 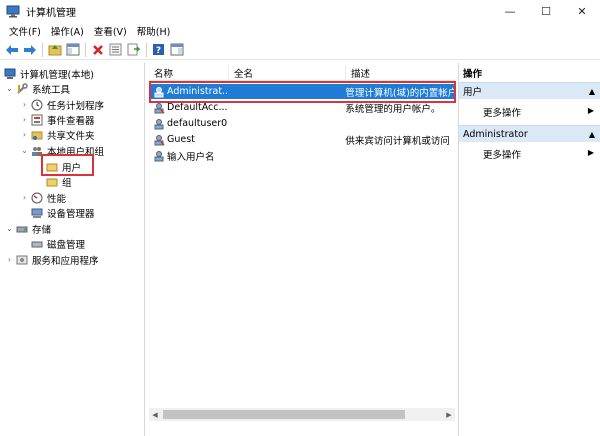 I want to click on scroll-thumb, so click(x=284, y=414).